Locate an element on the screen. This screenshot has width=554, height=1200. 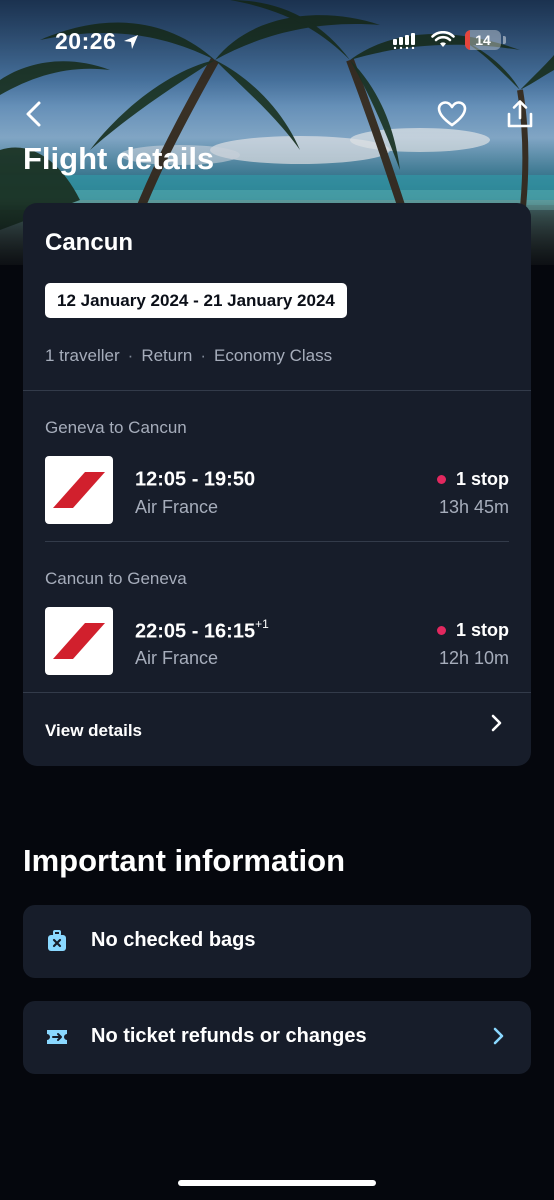
share-button is located at coordinates (520, 114).